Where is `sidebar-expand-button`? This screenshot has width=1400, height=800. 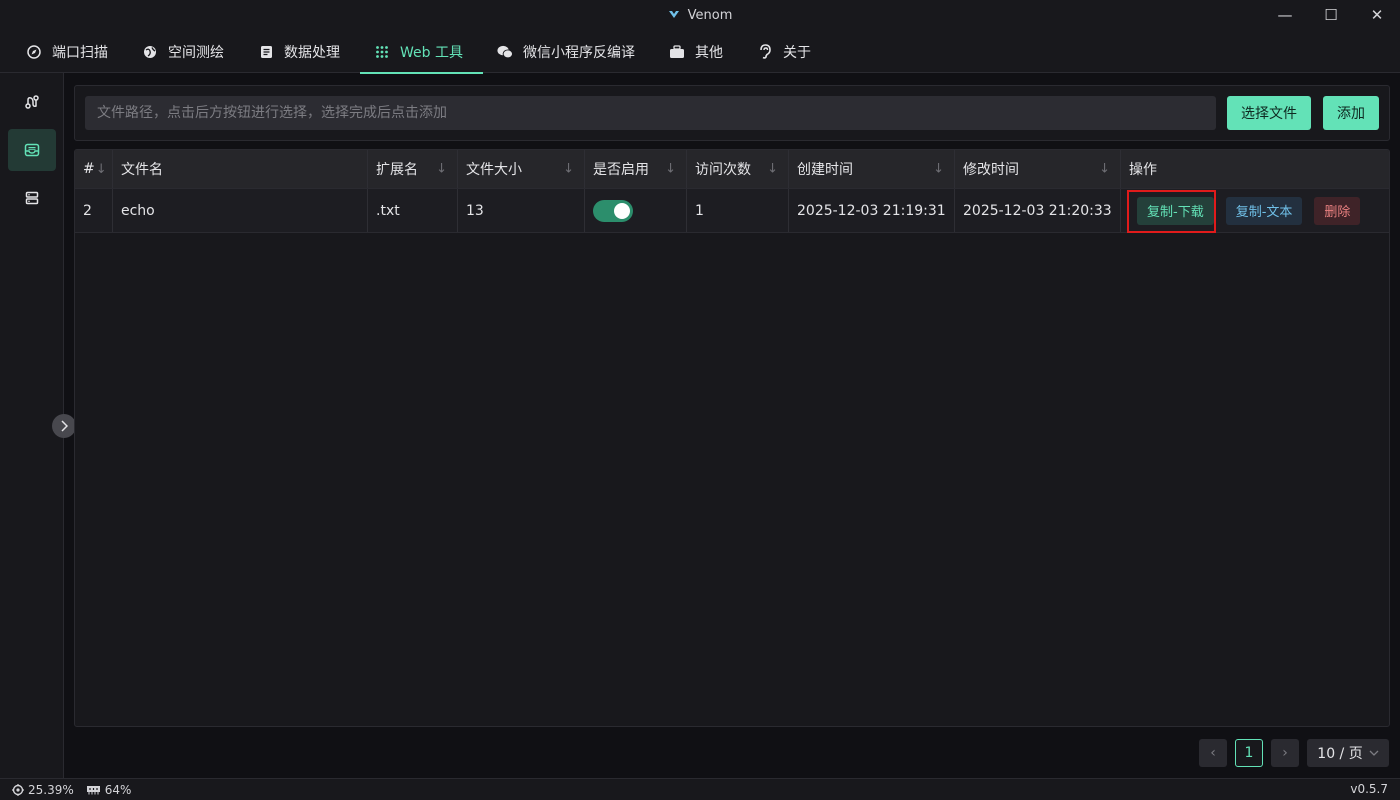 sidebar-expand-button is located at coordinates (64, 426).